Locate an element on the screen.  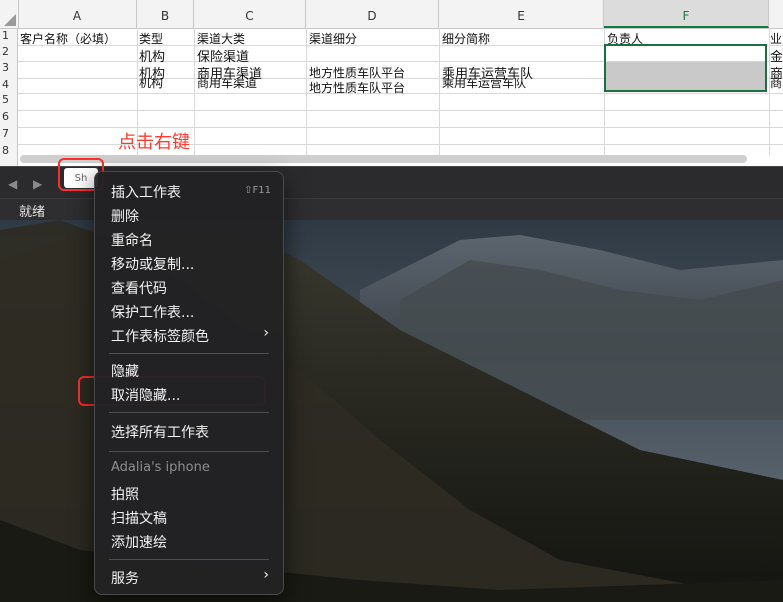
cell-e4: 乘用车运营车队 is located at coordinates (484, 84).